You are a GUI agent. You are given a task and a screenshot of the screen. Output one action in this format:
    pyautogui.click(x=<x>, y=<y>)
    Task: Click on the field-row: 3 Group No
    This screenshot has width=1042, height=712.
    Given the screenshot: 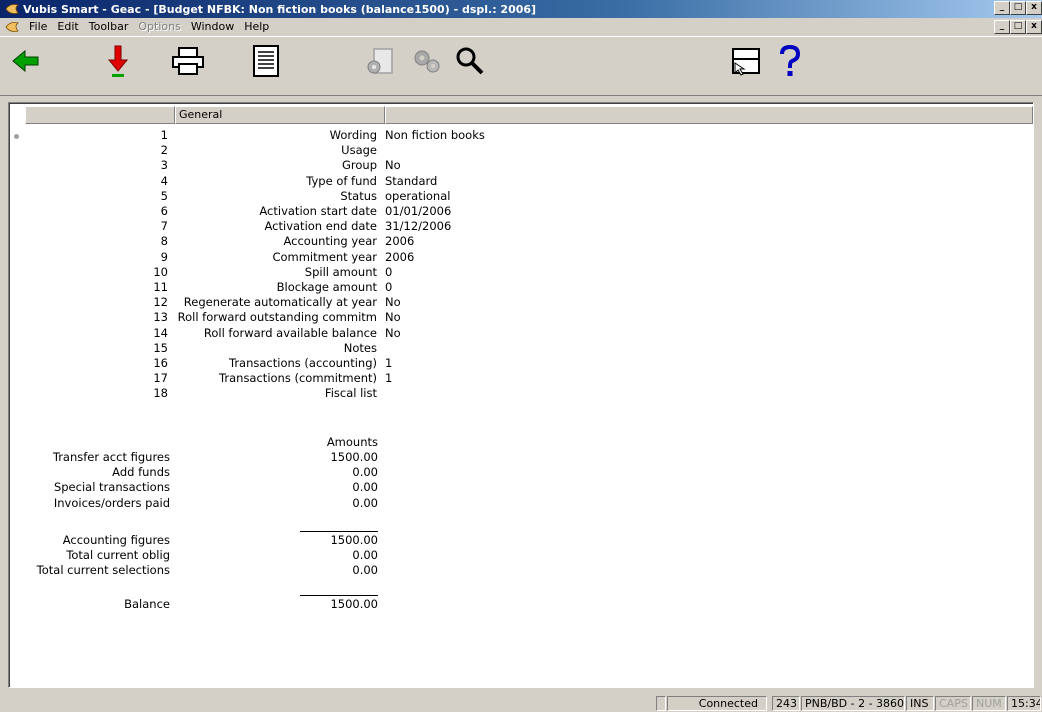 What is the action you would take?
    pyautogui.click(x=520, y=165)
    